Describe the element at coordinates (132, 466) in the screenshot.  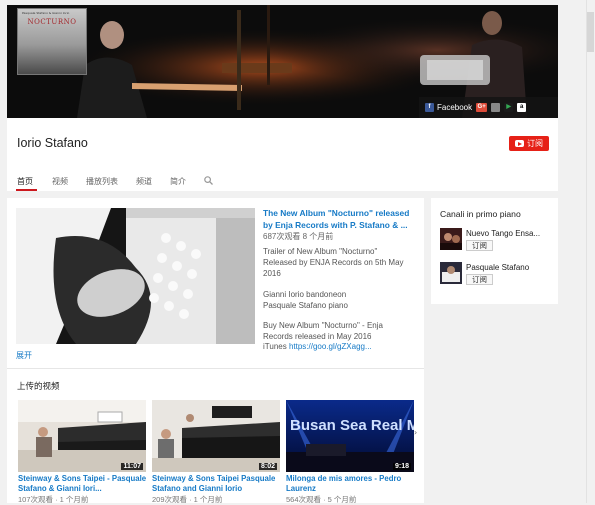
I see `video-duration: 11:07` at that location.